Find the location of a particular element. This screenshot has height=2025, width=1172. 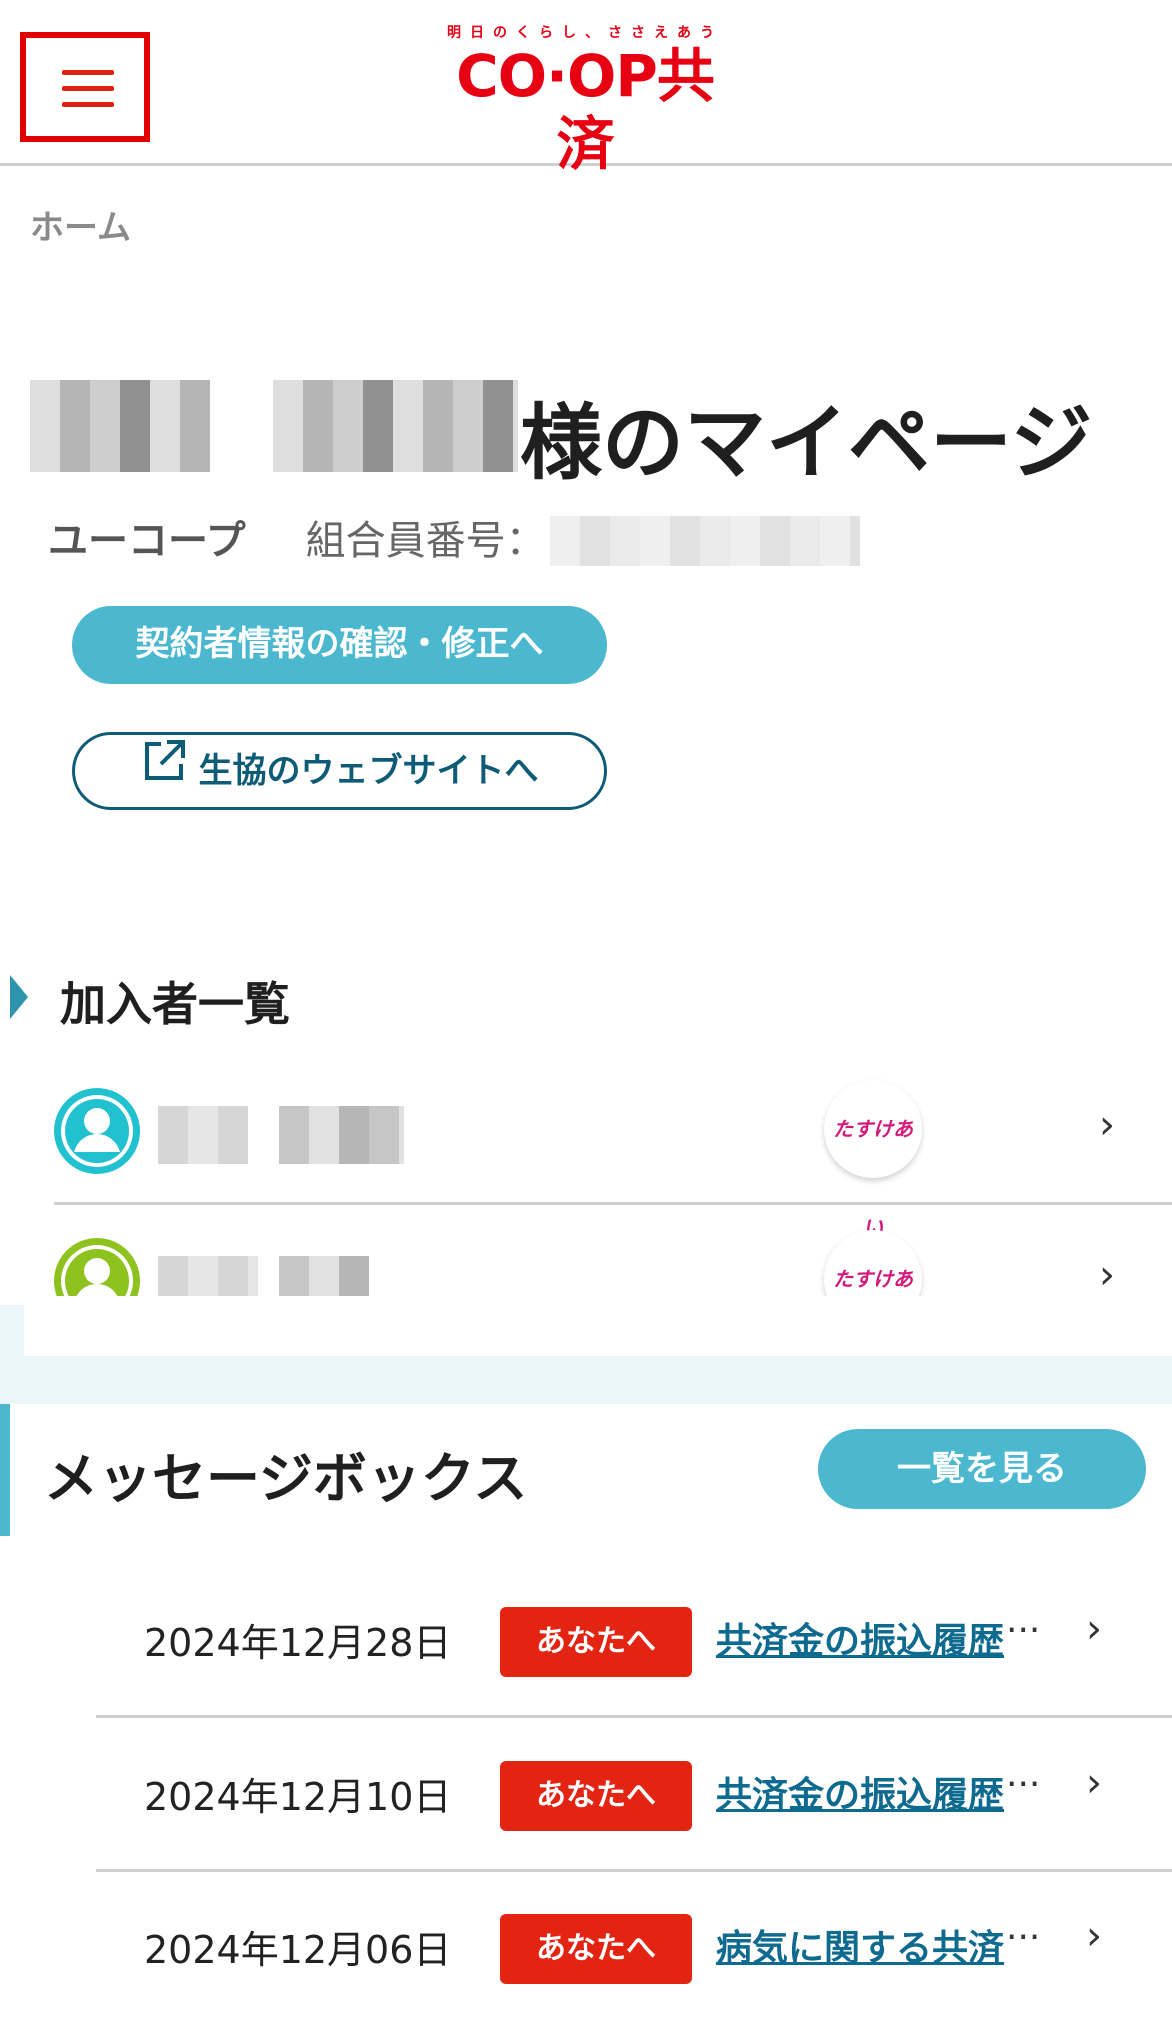

message-list-item: 2024年12月10日 あなたへ 共済金の振込履歴 ··· › is located at coordinates (634, 1796).